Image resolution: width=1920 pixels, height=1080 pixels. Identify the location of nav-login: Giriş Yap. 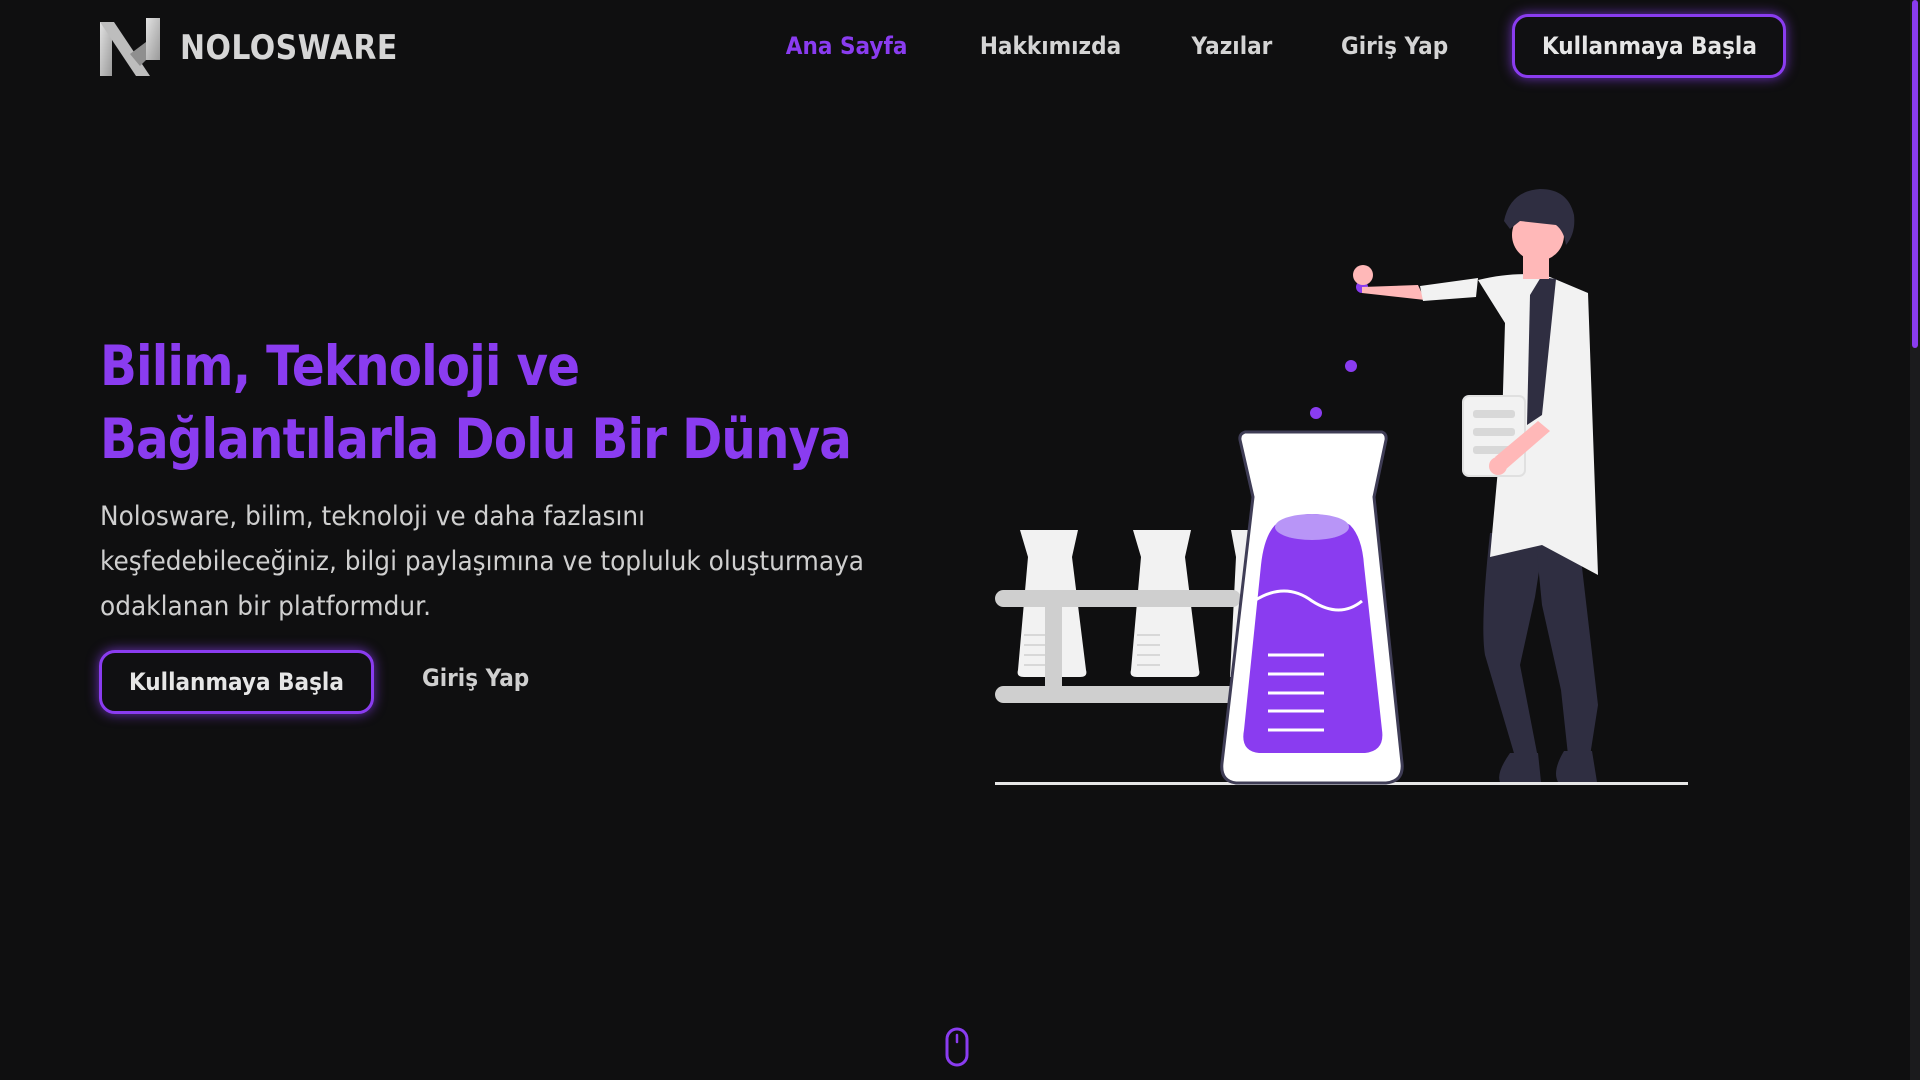
(1394, 46).